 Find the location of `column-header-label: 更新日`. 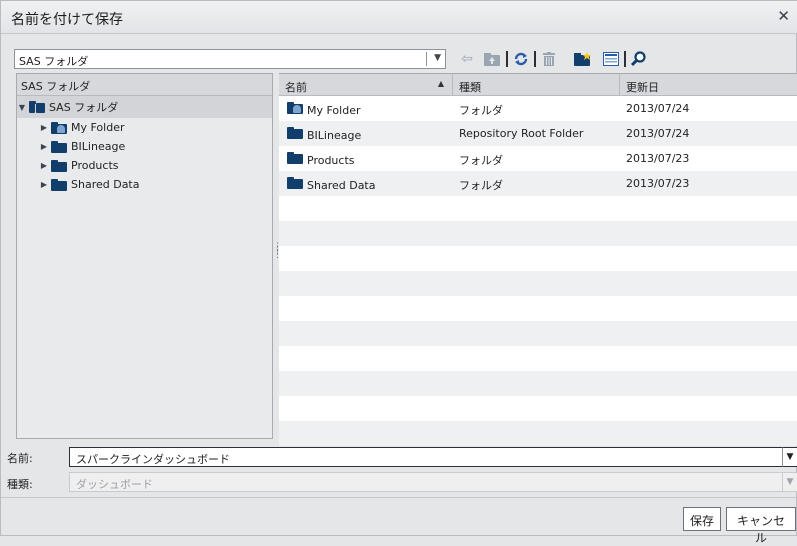

column-header-label: 更新日 is located at coordinates (642, 87).